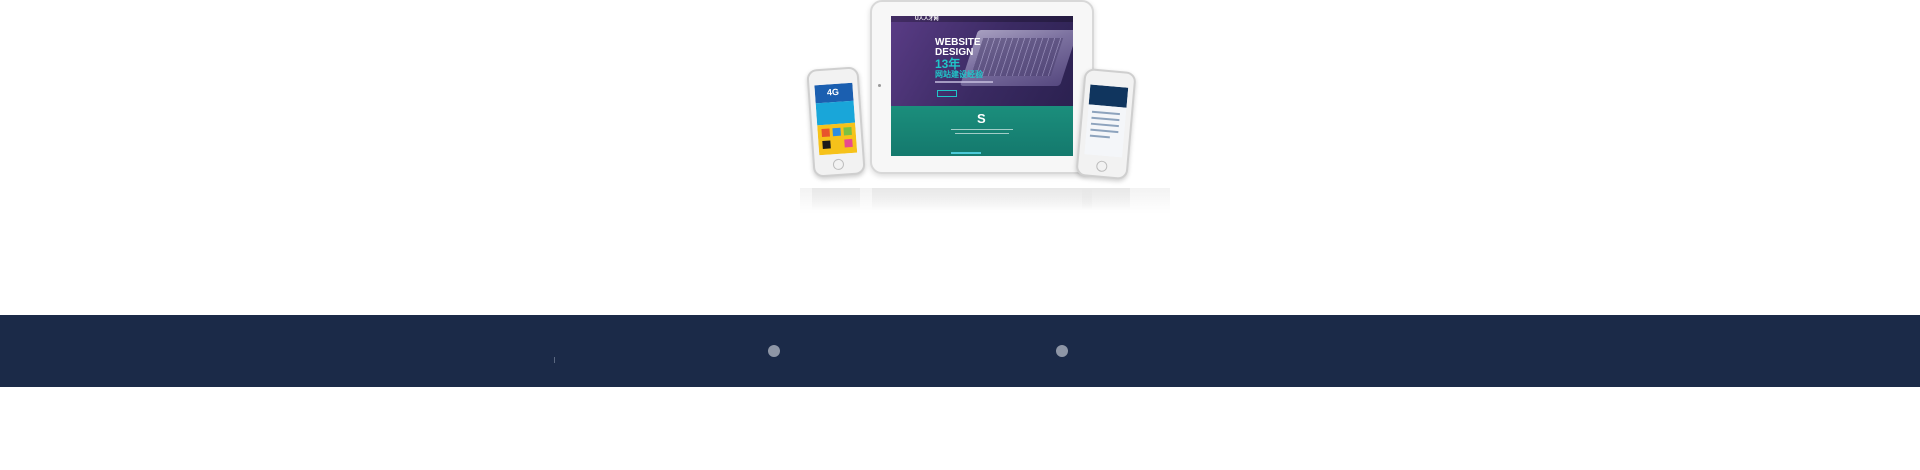  Describe the element at coordinates (959, 74) in the screenshot. I see `tablet-headline: 网站建设经验` at that location.